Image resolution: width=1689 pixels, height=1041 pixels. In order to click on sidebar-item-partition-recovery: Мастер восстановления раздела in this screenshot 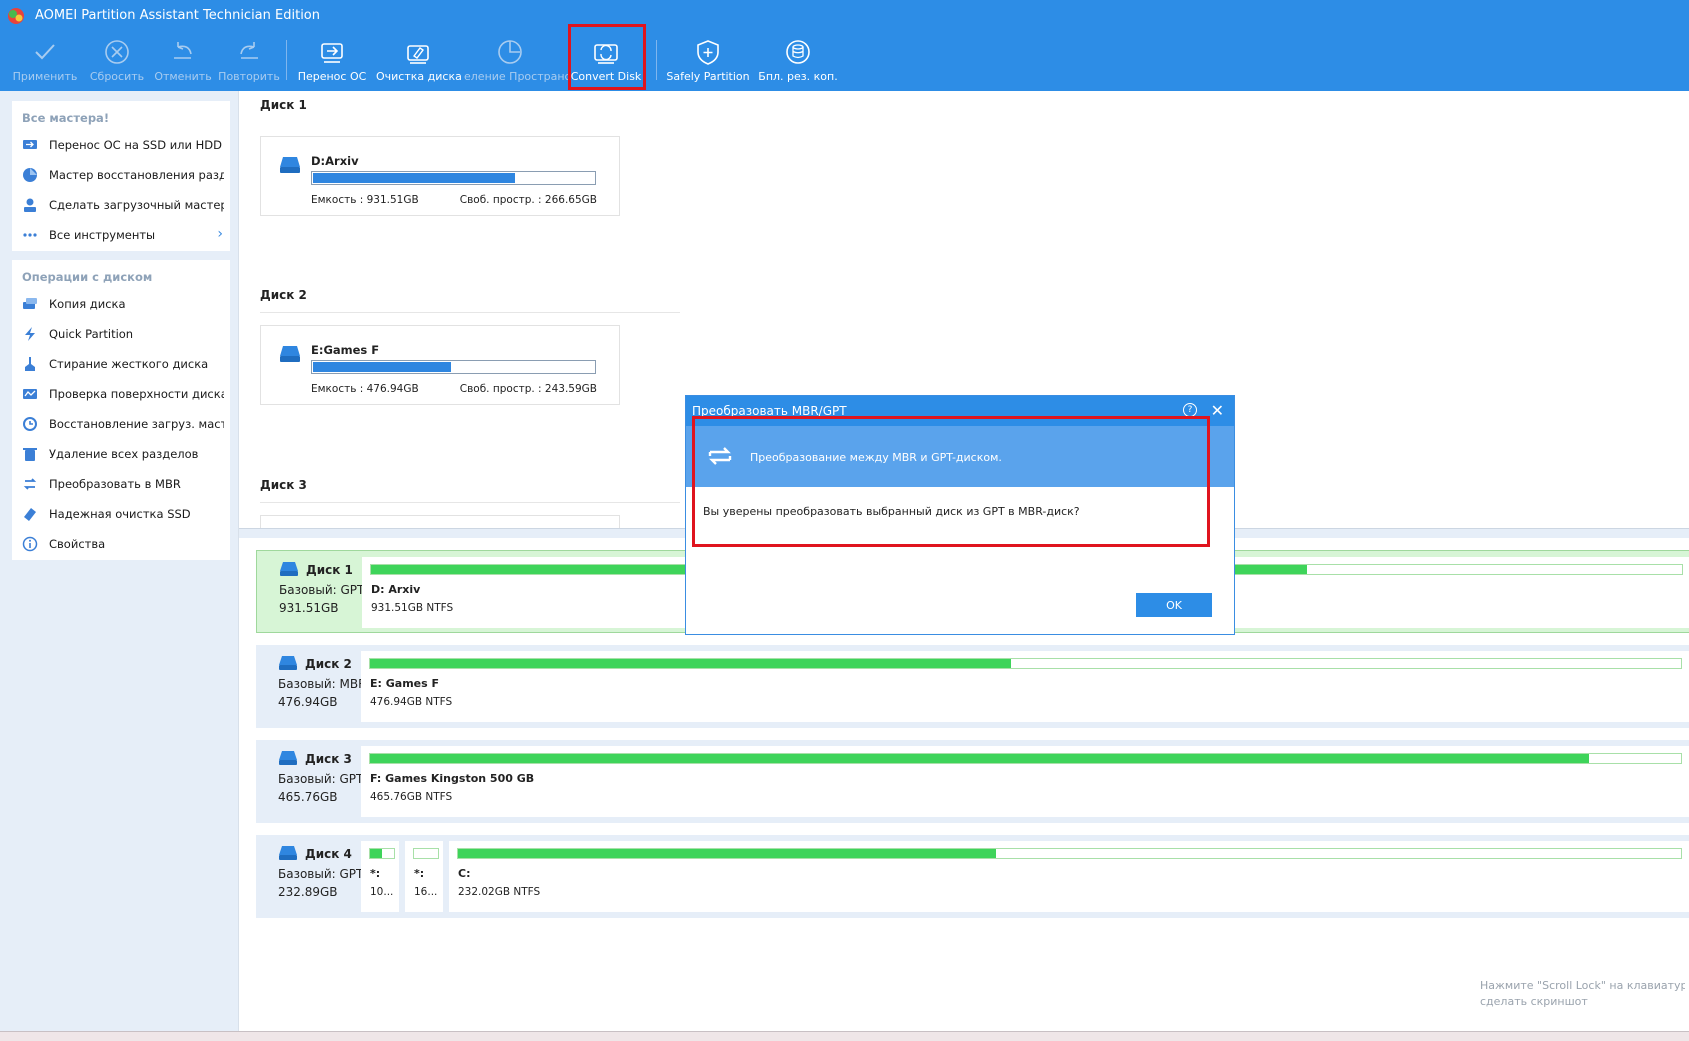, I will do `click(124, 175)`.